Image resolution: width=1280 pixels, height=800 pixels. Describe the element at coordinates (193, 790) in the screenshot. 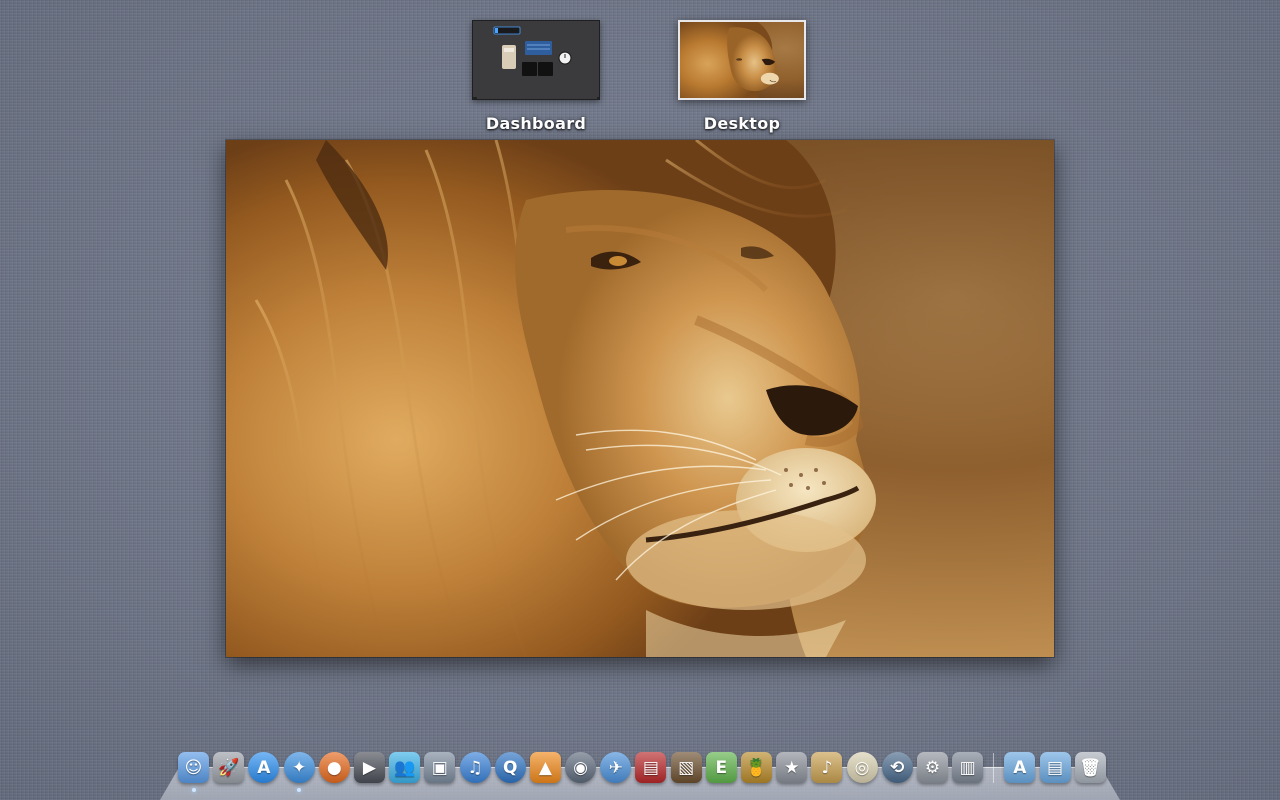

I see `running-indicator` at that location.